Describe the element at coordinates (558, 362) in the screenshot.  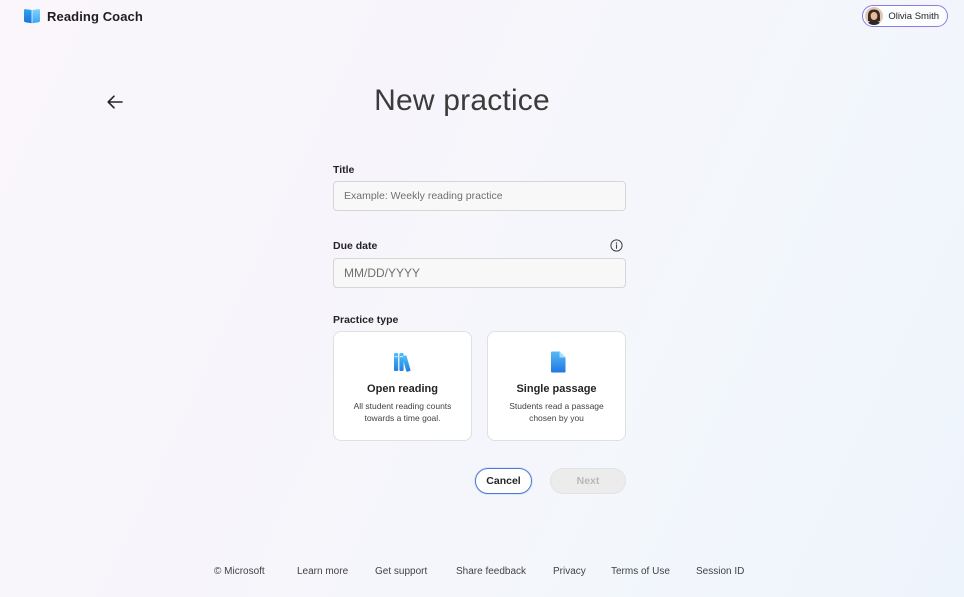
I see `document-icon` at that location.